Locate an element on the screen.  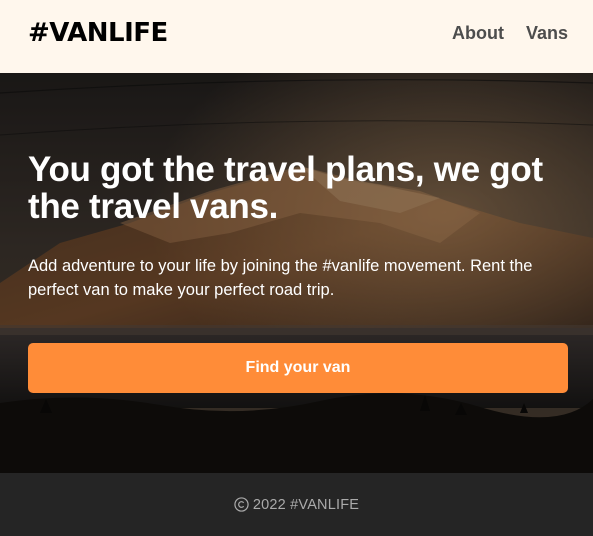
footer-text: 2022 #VANLIFE is located at coordinates (306, 504).